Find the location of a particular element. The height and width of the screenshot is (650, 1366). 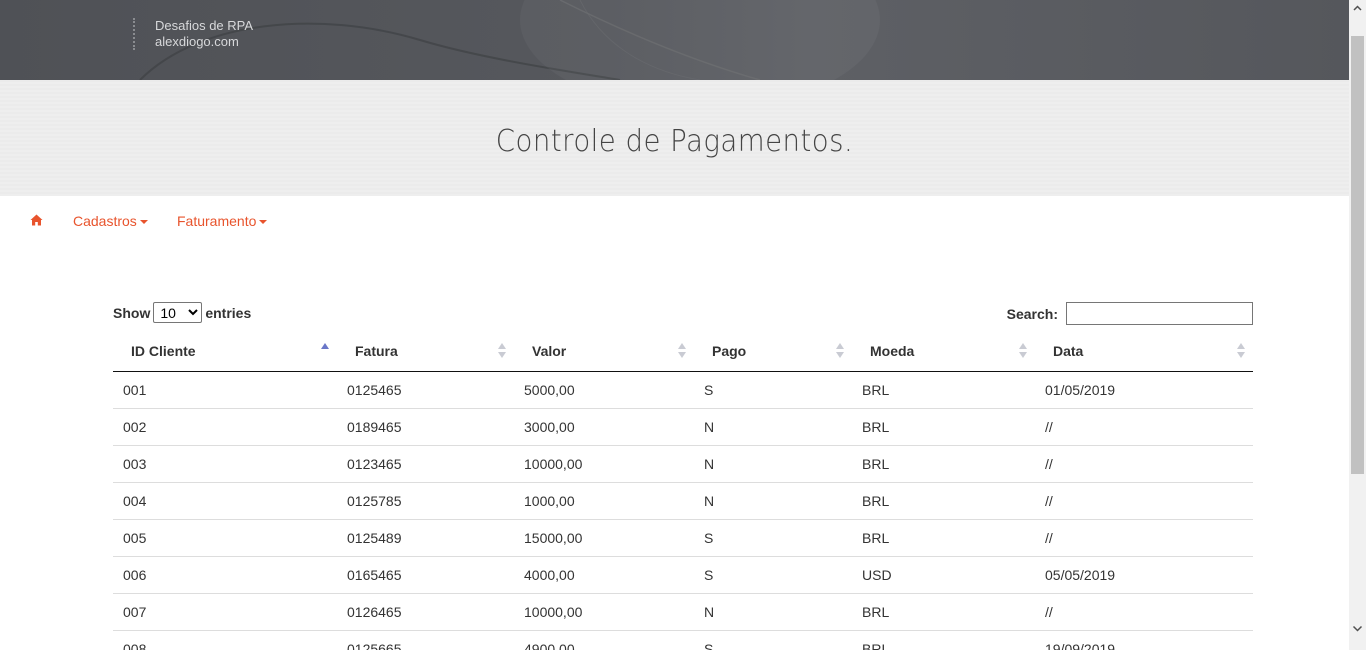

table-row: 008 0125665 4900,00 S BRL 19/09/2019 is located at coordinates (683, 639).